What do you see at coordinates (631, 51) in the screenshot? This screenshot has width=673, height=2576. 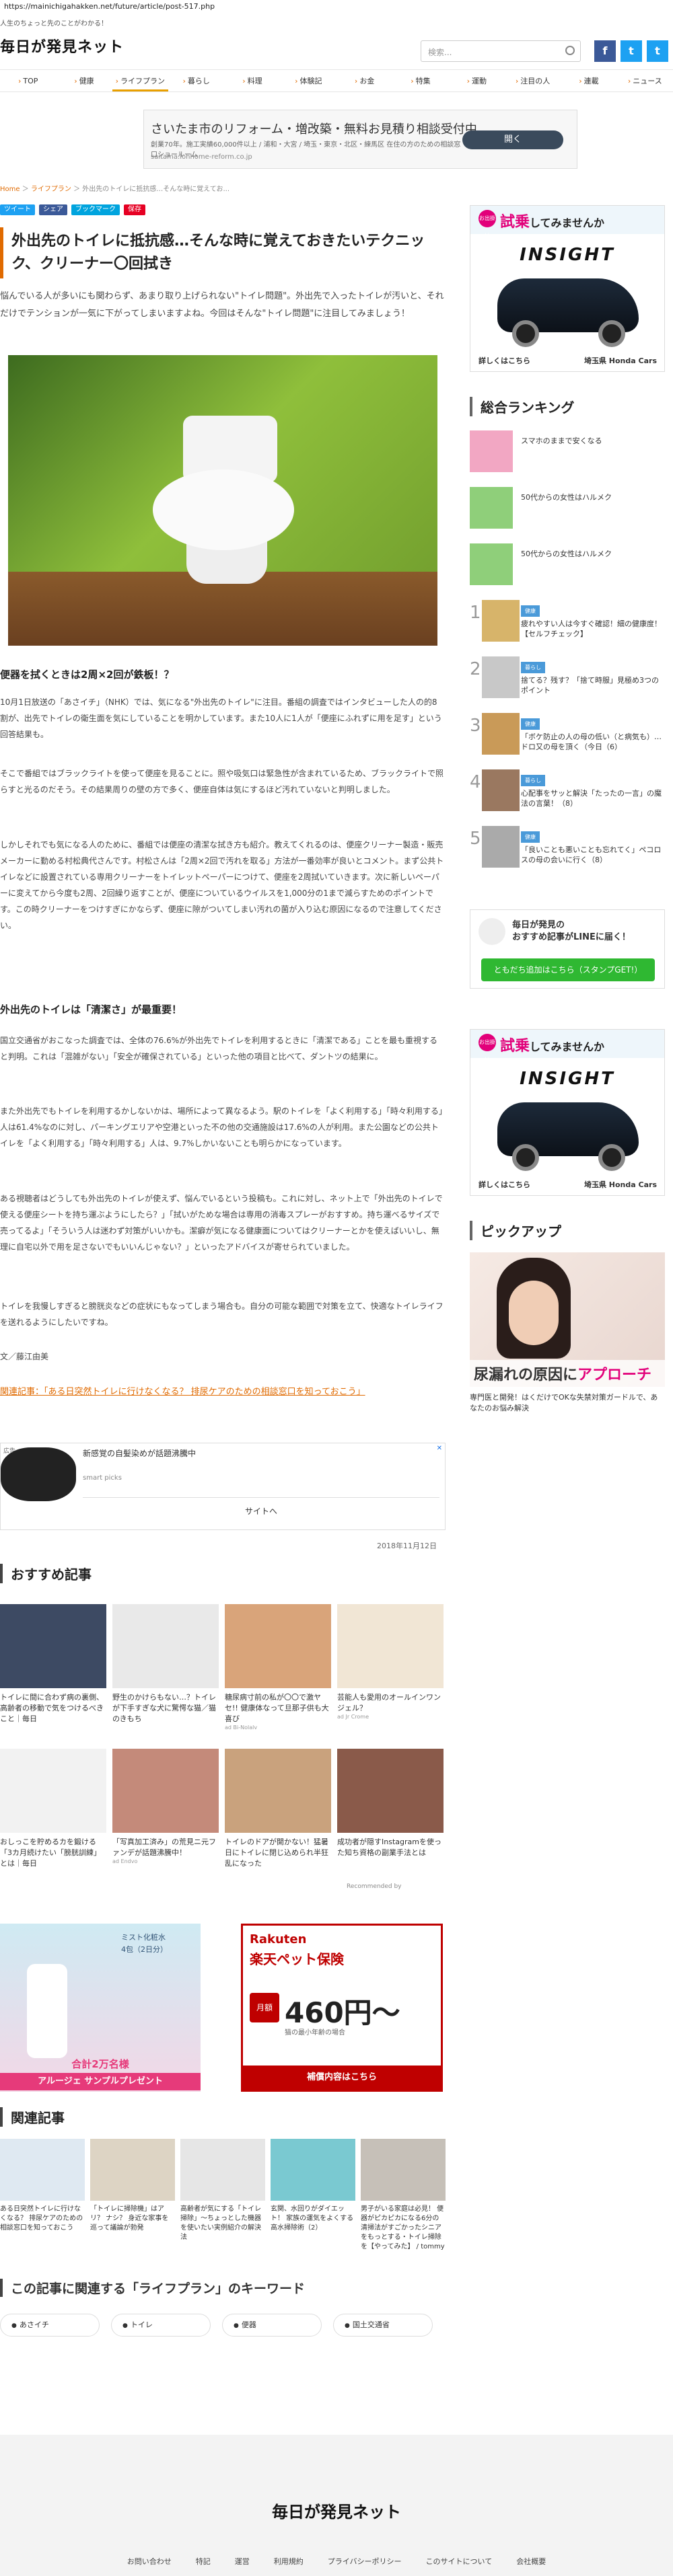 I see `twitter-icon: t` at bounding box center [631, 51].